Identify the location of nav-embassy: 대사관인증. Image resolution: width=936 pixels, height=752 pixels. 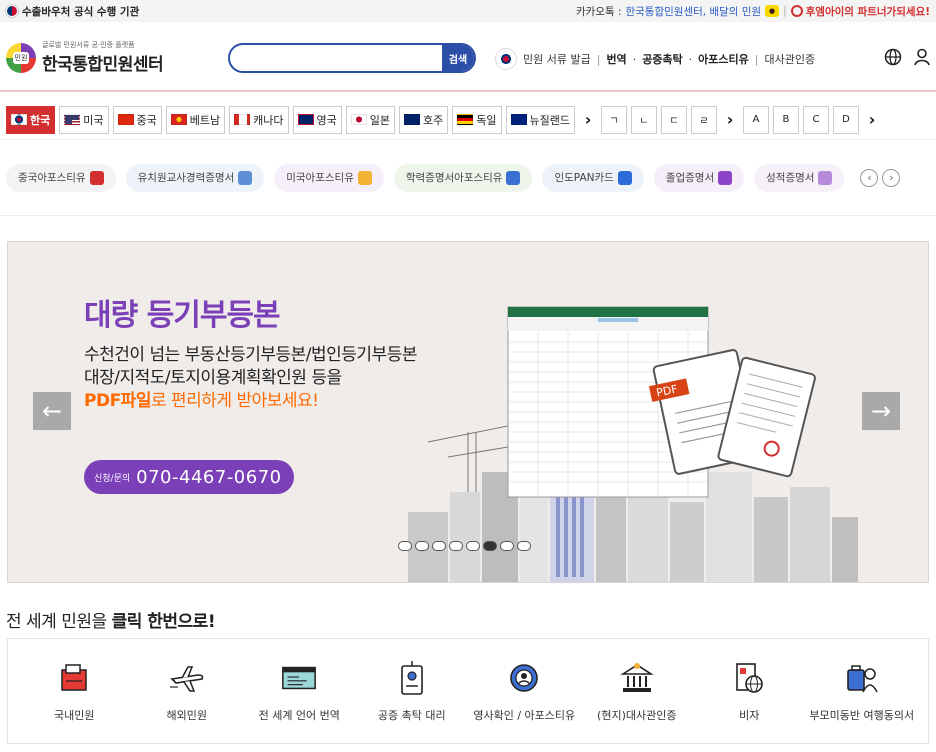
(790, 59).